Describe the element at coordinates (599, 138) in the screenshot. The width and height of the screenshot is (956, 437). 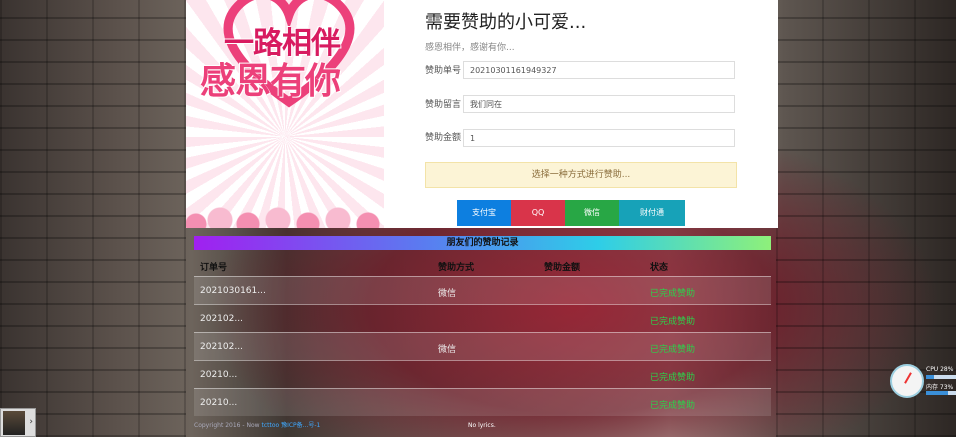
I see `amount-field: 1` at that location.